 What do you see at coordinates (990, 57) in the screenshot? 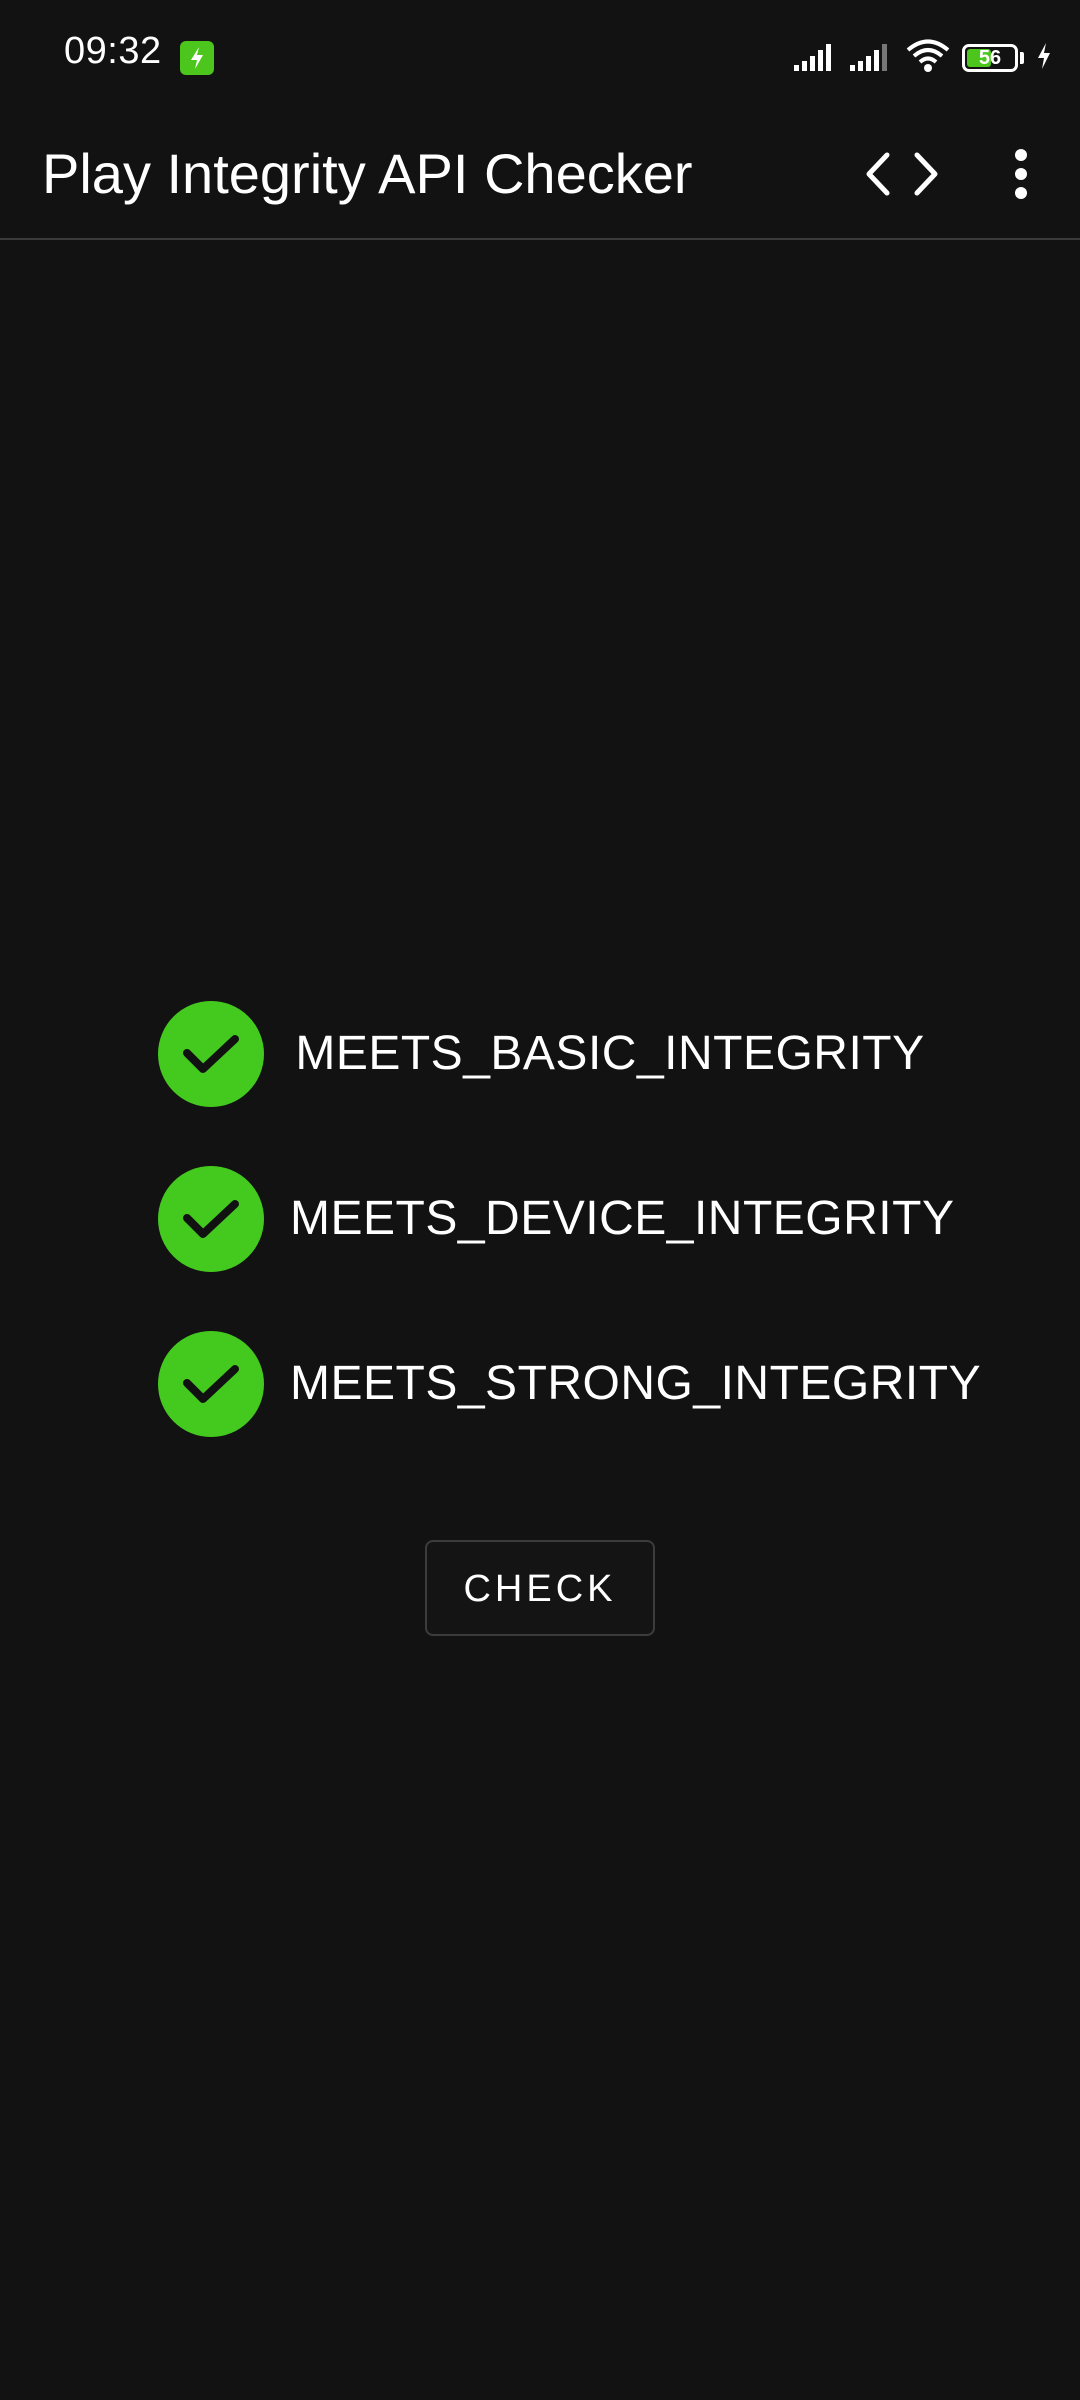
I see `battery-level: 56` at bounding box center [990, 57].